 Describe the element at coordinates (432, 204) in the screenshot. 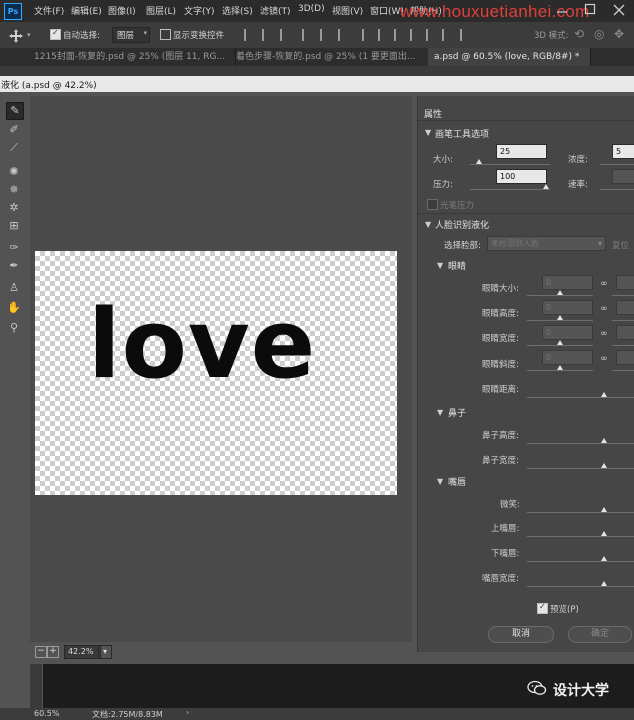

I see `stylus-pressure-checkbox` at that location.